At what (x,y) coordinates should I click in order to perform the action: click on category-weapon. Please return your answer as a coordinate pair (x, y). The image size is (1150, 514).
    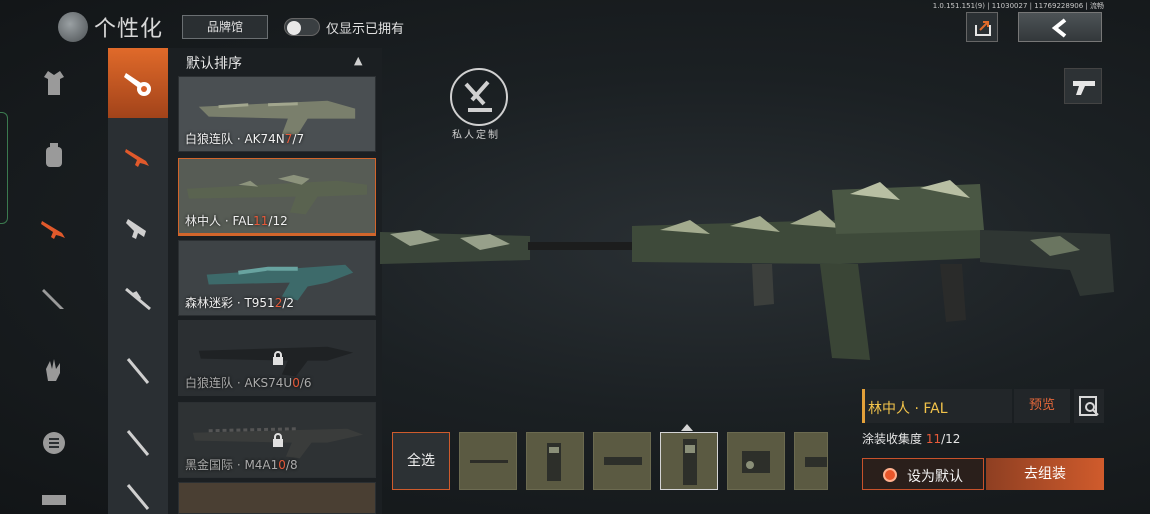
    Looking at the image, I should click on (54, 227).